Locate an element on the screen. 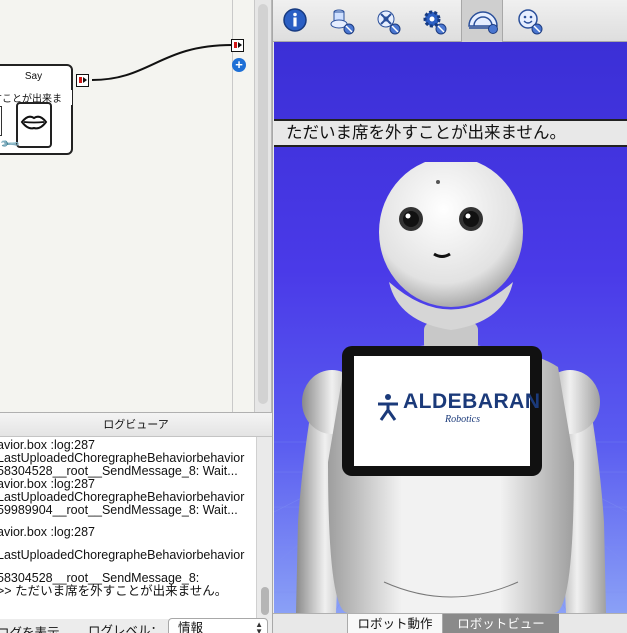  robot-view-button is located at coordinates (482, 21).